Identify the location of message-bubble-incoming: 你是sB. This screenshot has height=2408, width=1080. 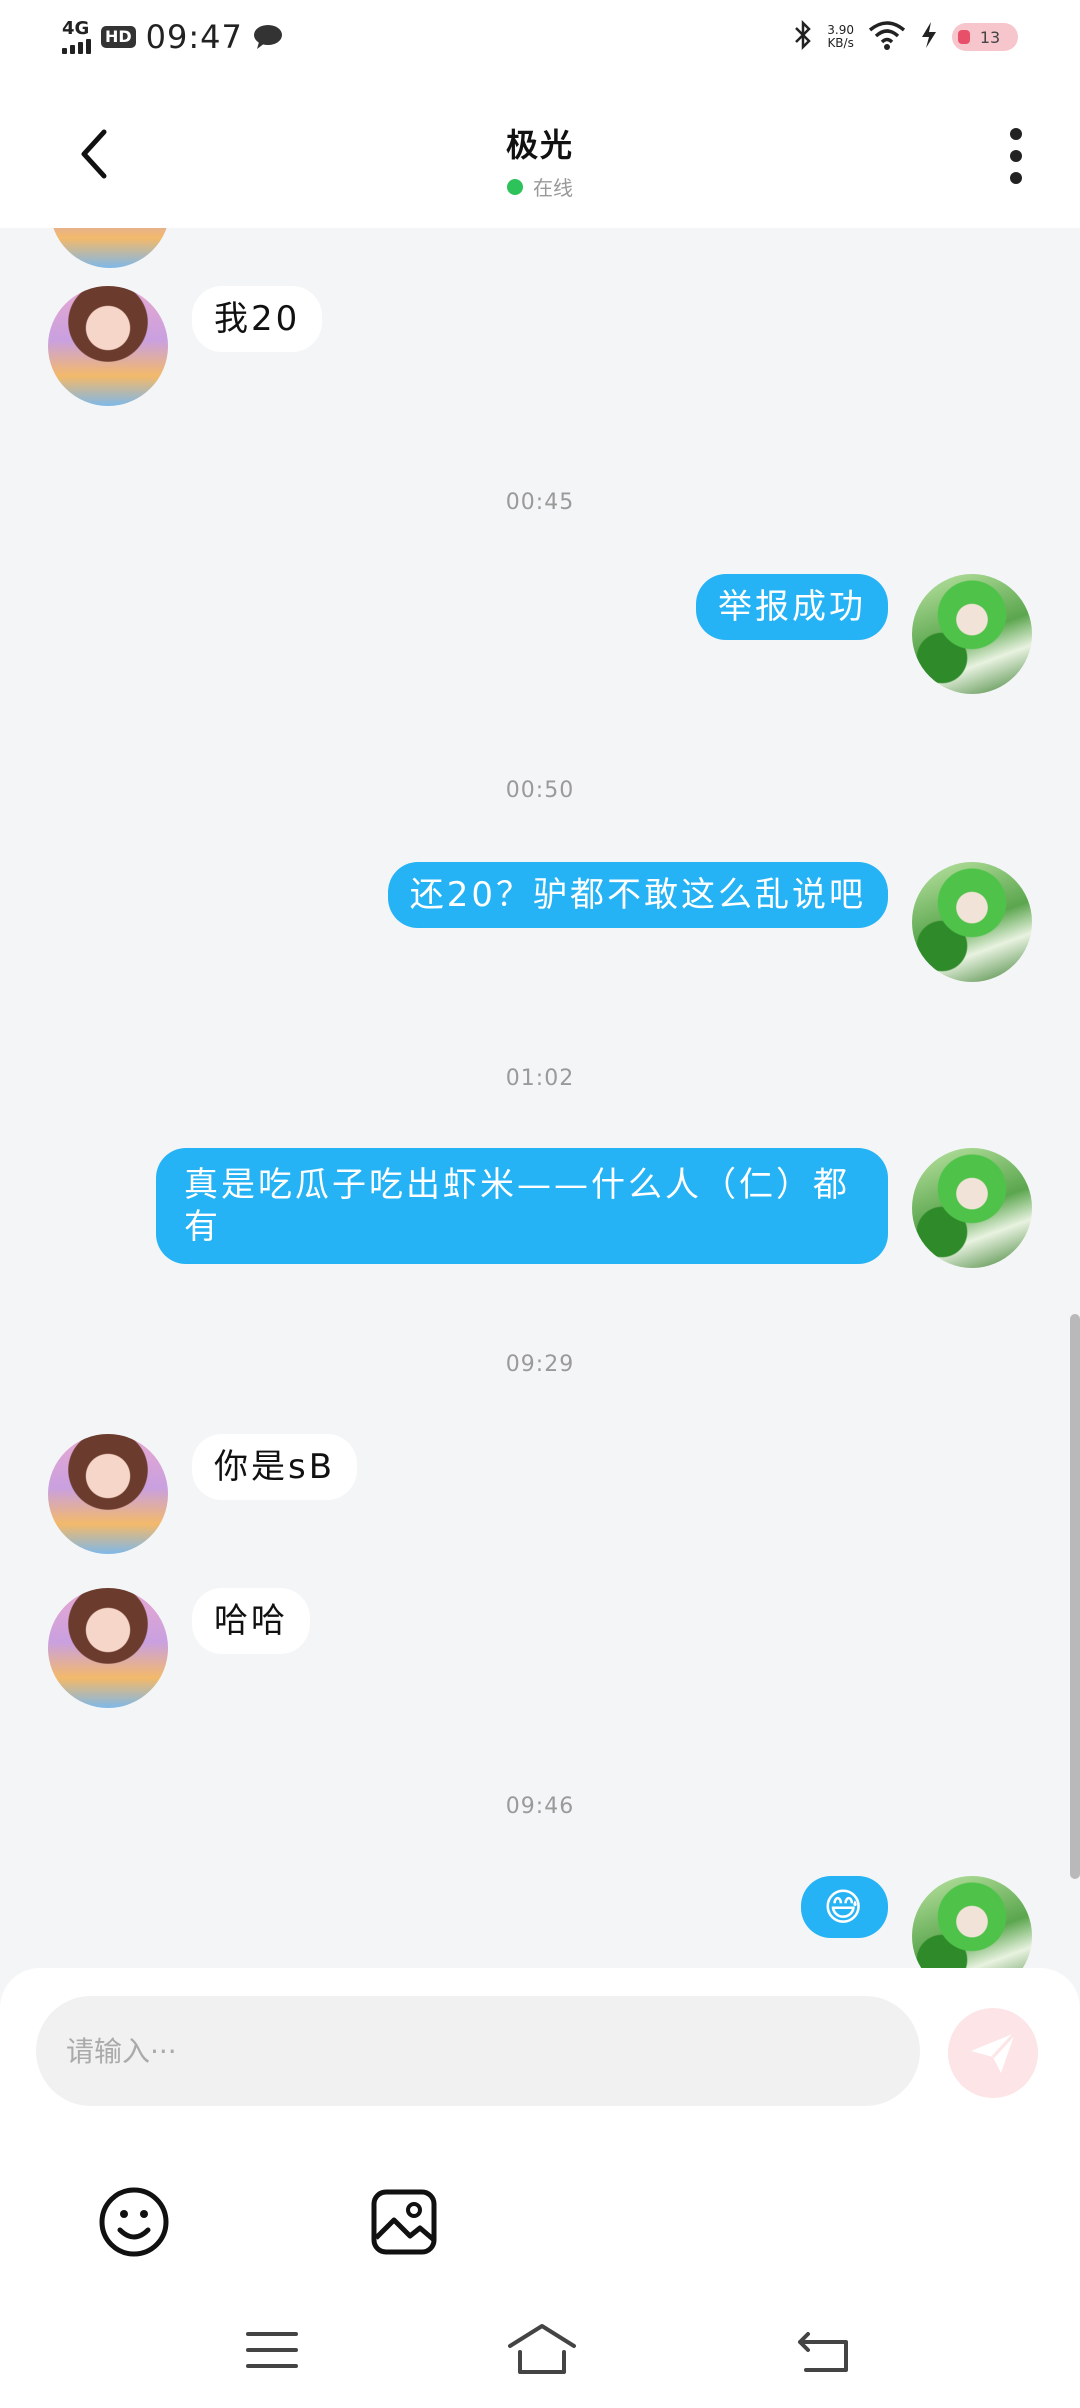
(275, 1467).